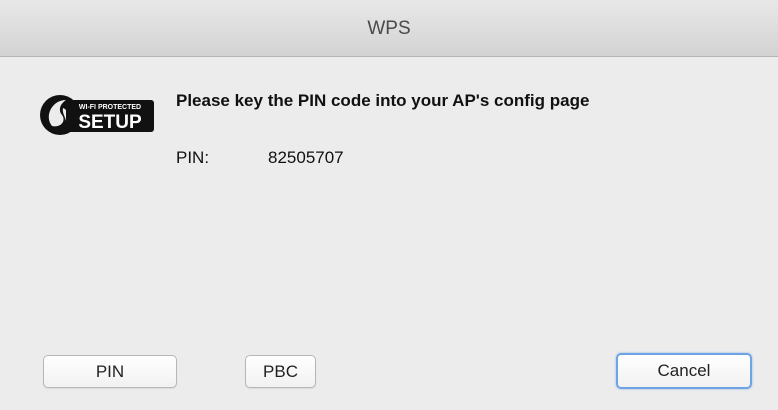 This screenshot has width=778, height=410. Describe the element at coordinates (193, 157) in the screenshot. I see `pin-label: PIN:` at that location.